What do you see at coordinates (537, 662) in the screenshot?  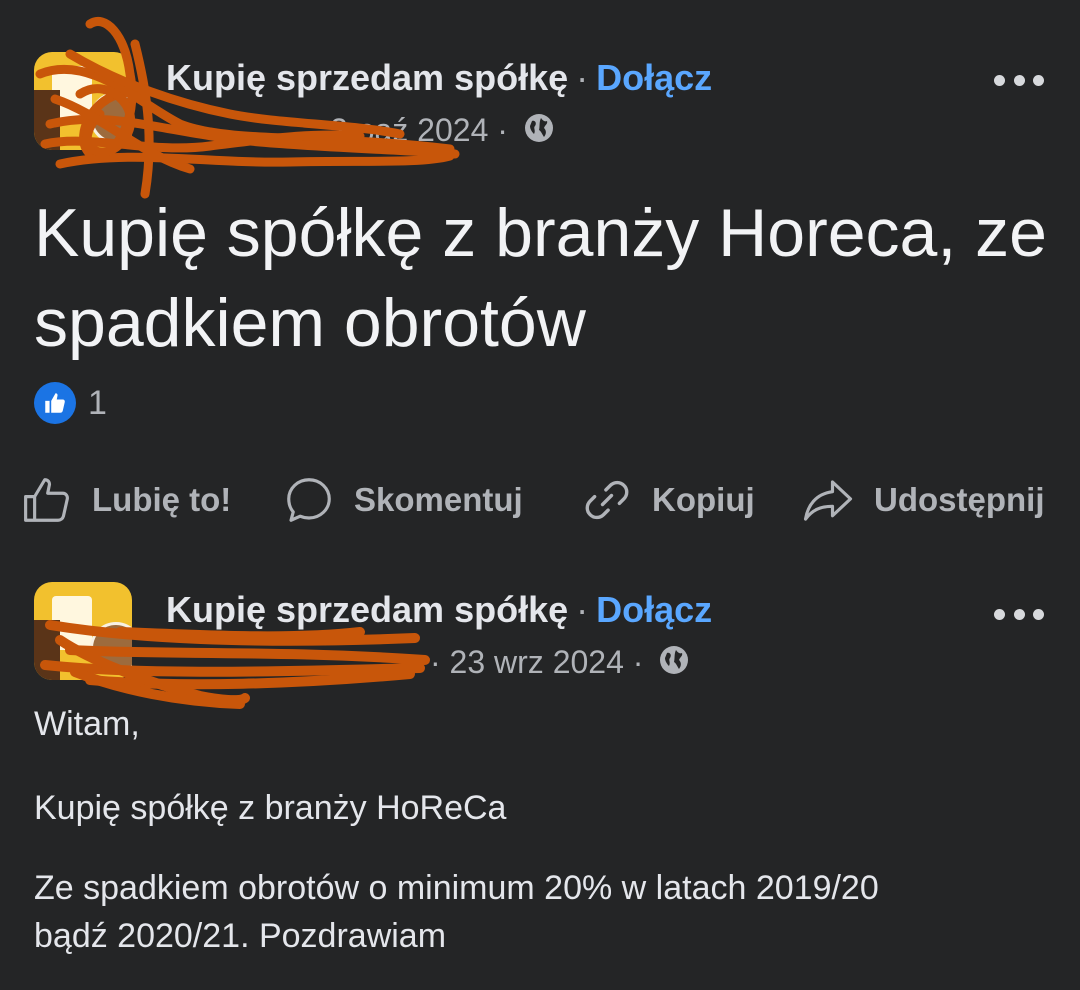 I see `post-date: 23 wrz 2024` at bounding box center [537, 662].